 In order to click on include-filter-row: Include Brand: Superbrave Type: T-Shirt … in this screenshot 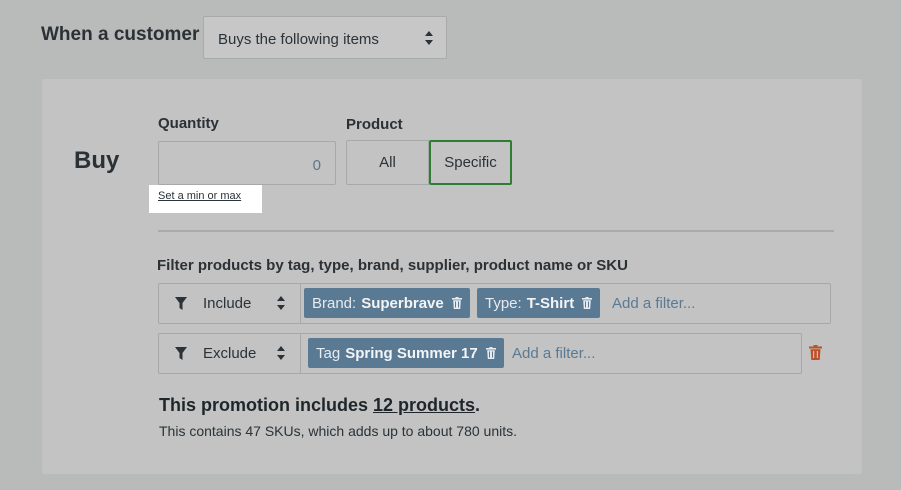, I will do `click(494, 303)`.